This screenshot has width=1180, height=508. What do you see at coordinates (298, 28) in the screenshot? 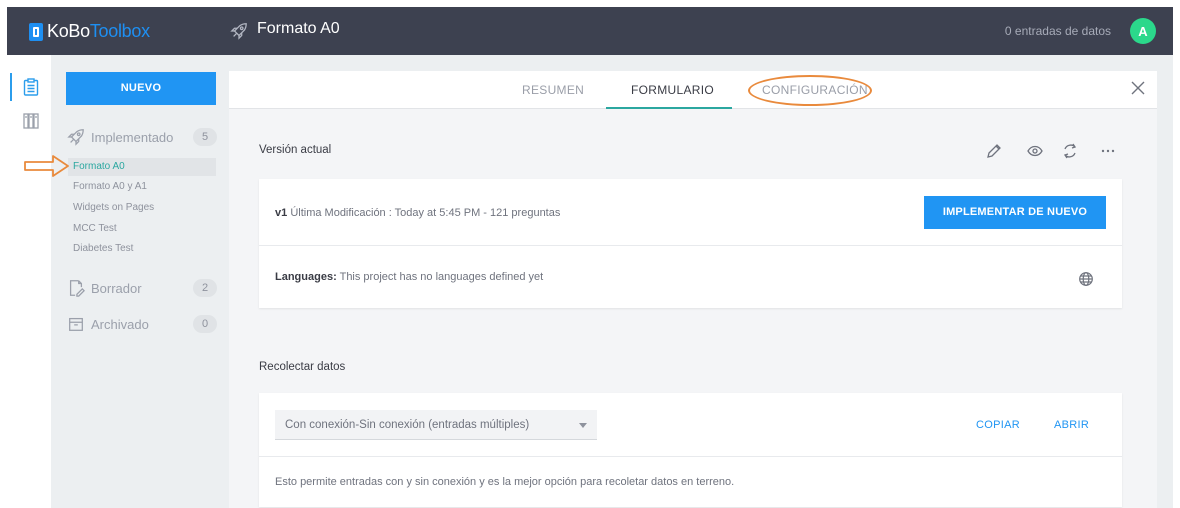
I see `project-title: Formato A0` at bounding box center [298, 28].